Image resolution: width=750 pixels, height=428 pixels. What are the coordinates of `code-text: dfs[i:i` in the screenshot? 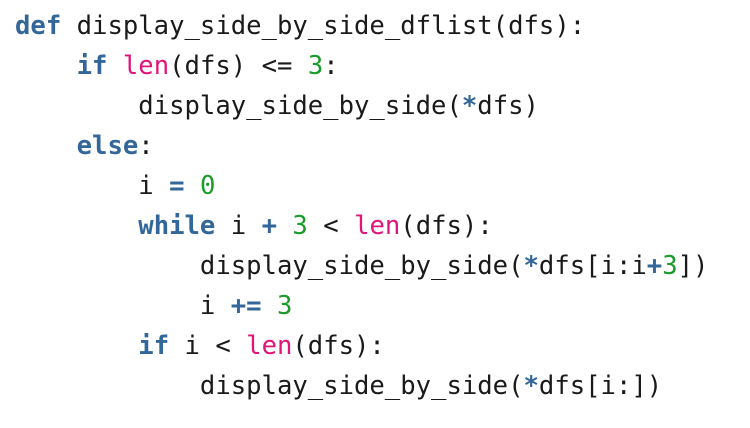 It's located at (592, 266).